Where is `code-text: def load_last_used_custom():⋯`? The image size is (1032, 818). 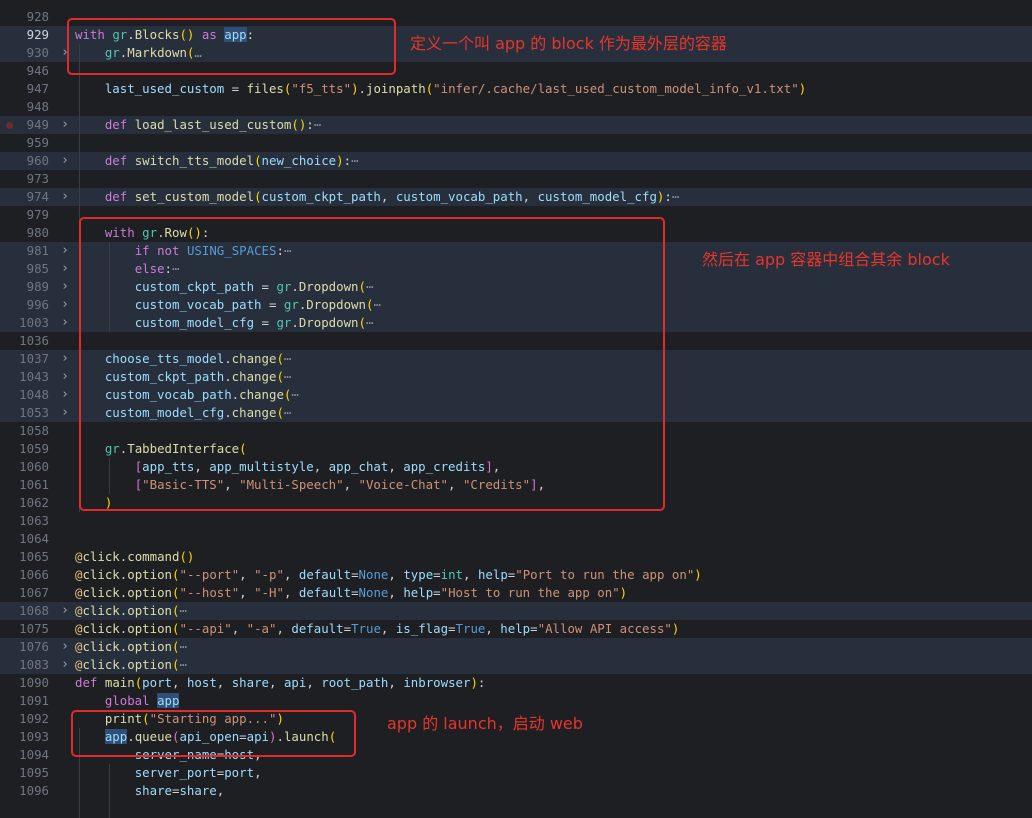
code-text: def load_last_used_custom():⋯ is located at coordinates (198, 125).